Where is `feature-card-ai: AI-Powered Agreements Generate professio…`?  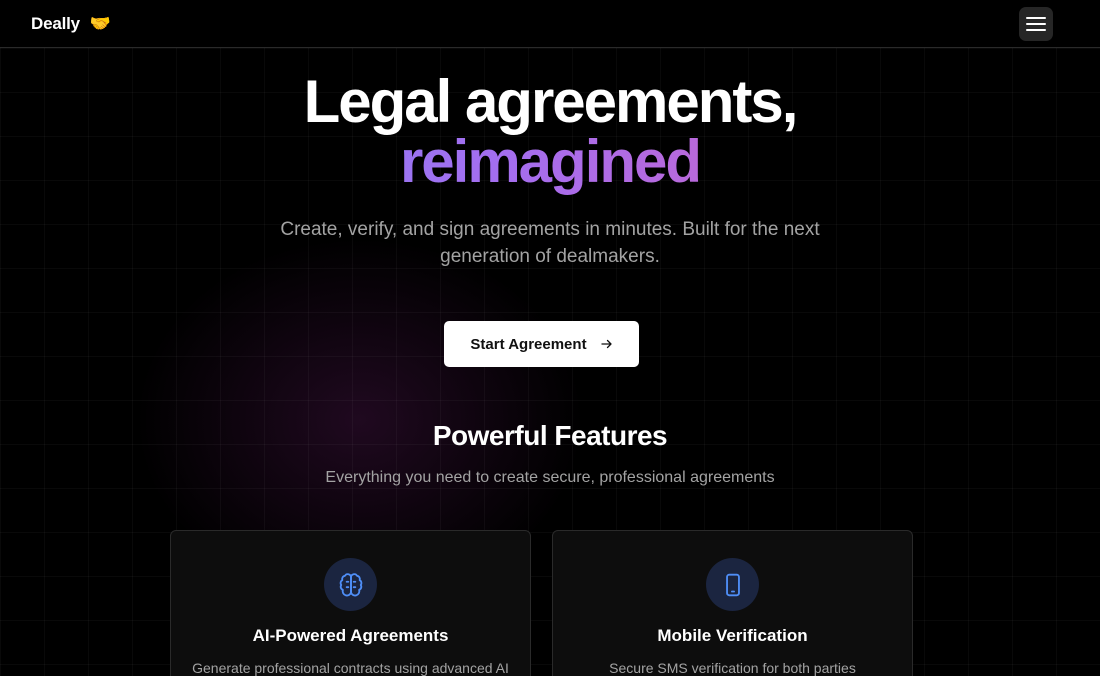
feature-card-ai: AI-Powered Agreements Generate professio… is located at coordinates (350, 603).